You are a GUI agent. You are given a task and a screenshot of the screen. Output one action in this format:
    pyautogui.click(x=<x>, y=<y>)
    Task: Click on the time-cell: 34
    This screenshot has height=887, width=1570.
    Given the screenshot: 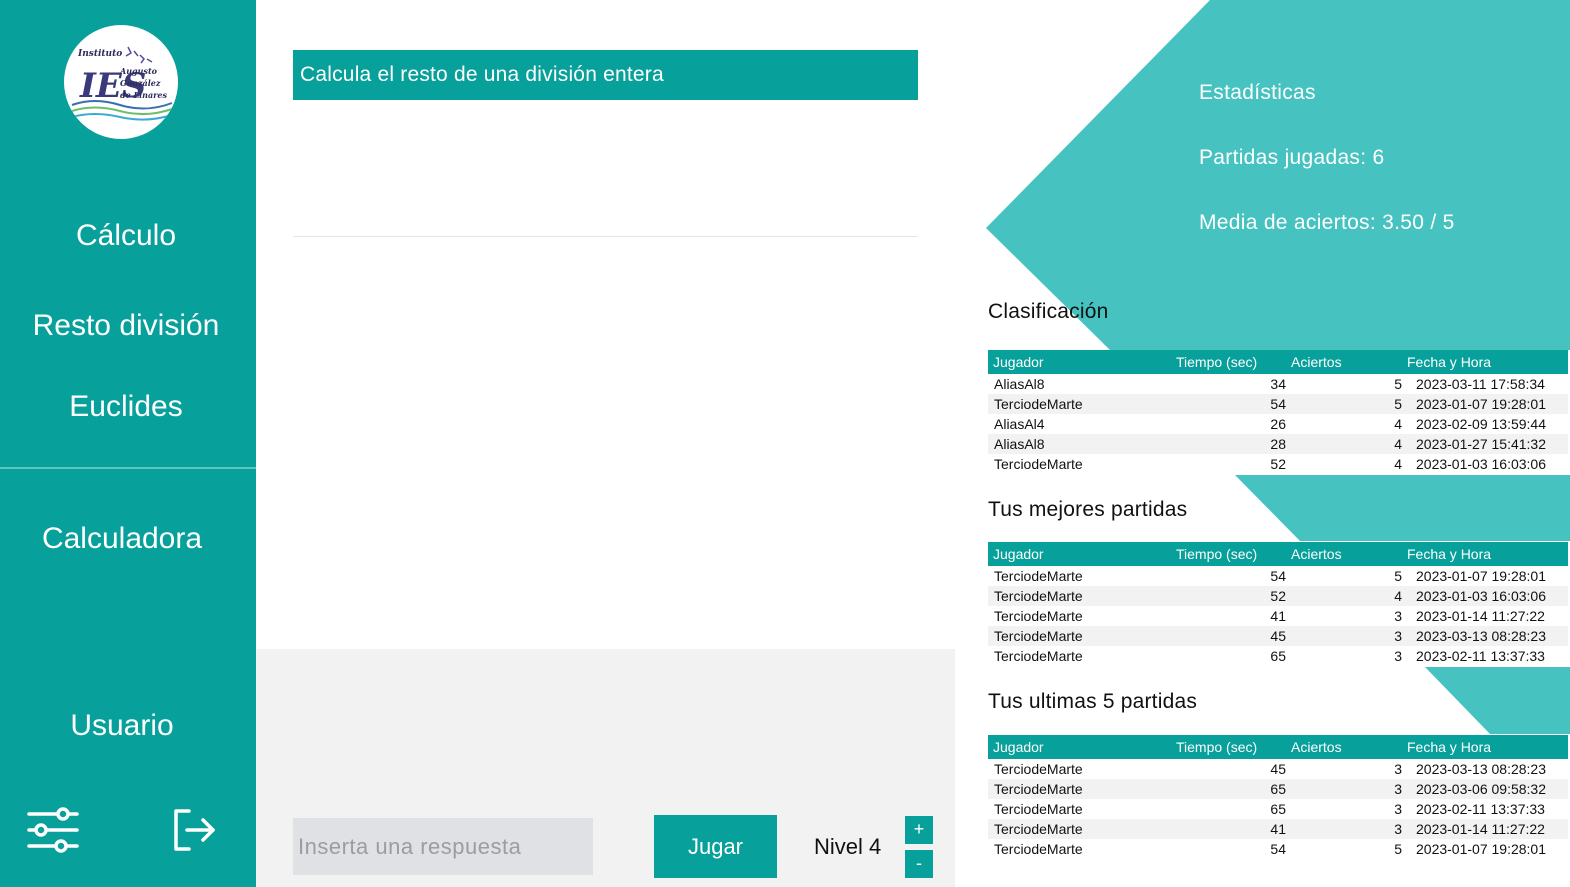 What is the action you would take?
    pyautogui.click(x=1278, y=384)
    